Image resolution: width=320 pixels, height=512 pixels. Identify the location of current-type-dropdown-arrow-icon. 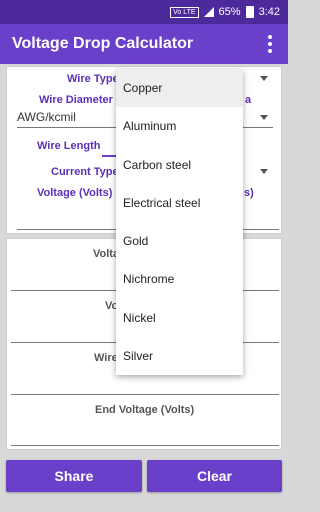
(264, 171).